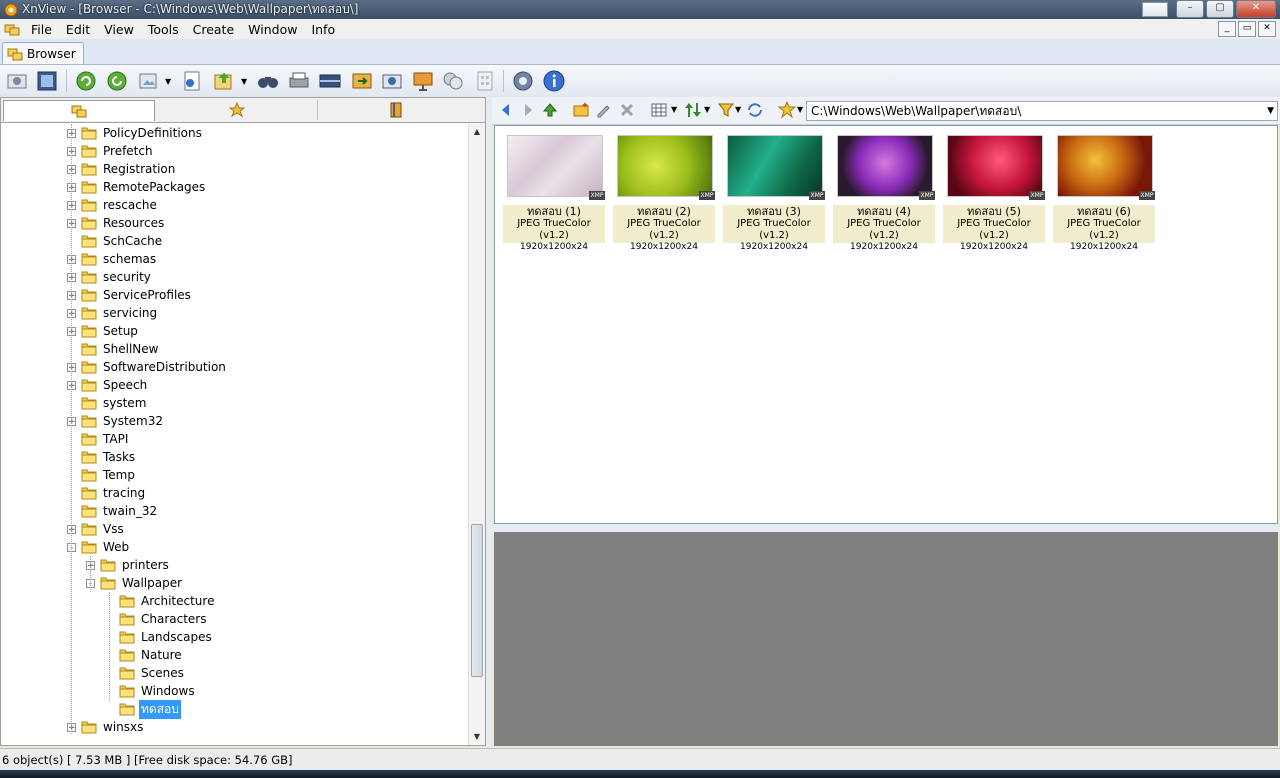 This screenshot has height=778, width=1280. What do you see at coordinates (489, 421) in the screenshot?
I see `vertical-splitter` at bounding box center [489, 421].